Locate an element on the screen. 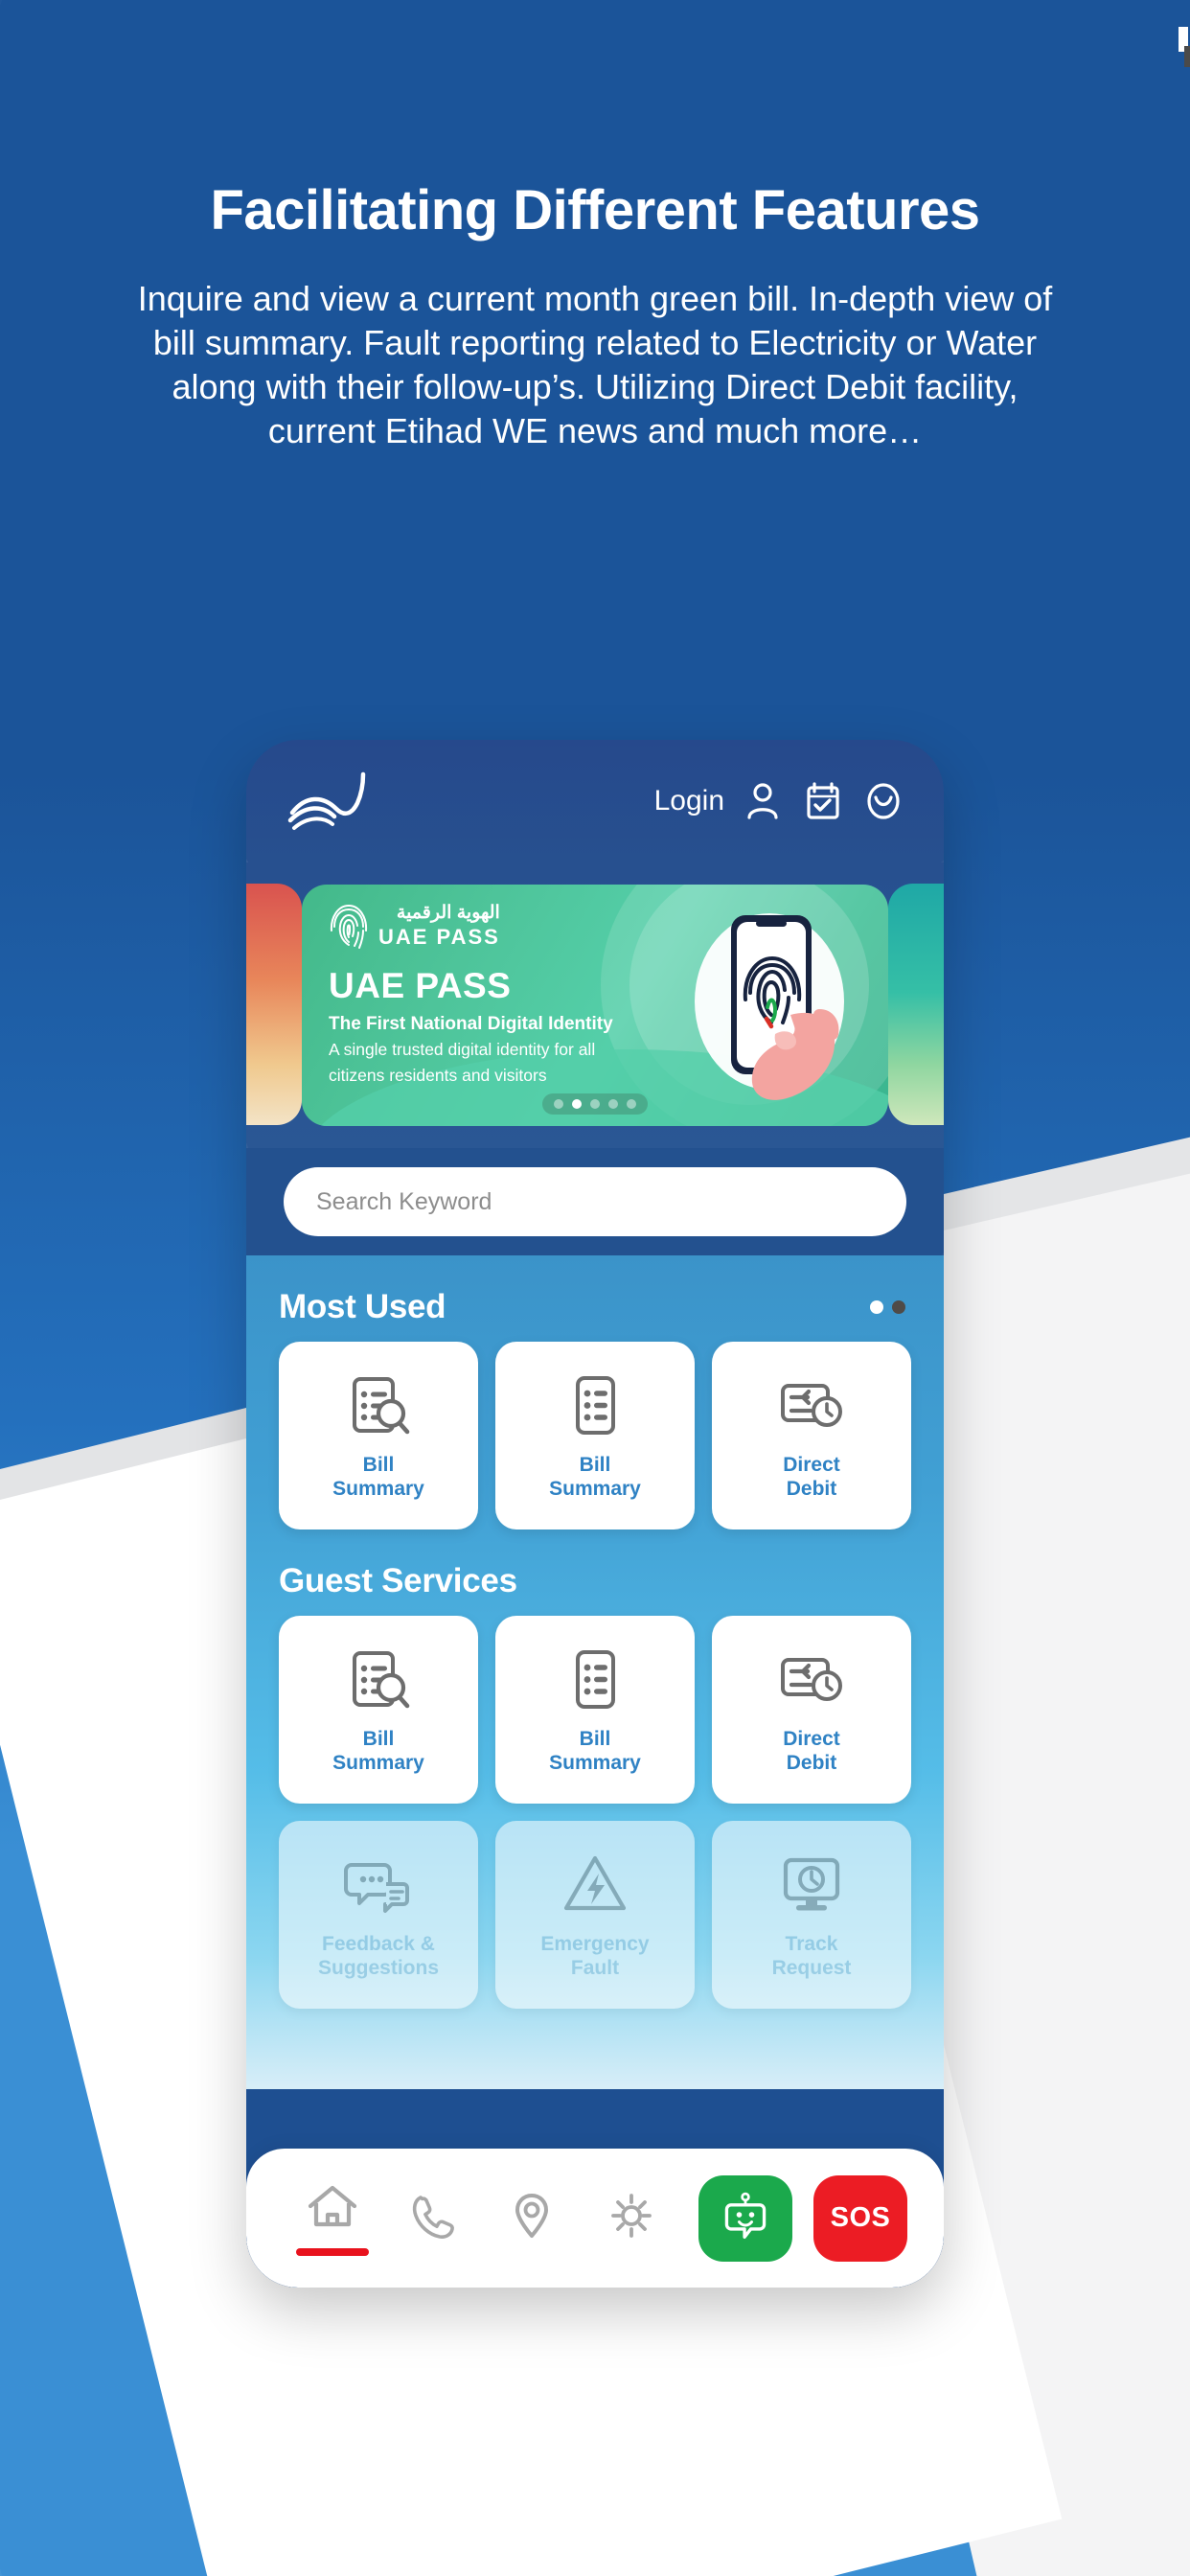  page-title: Facilitating Different Features is located at coordinates (595, 210).